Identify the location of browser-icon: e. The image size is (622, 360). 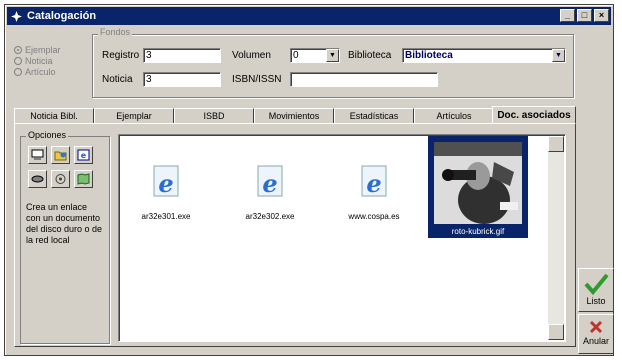
(83, 155).